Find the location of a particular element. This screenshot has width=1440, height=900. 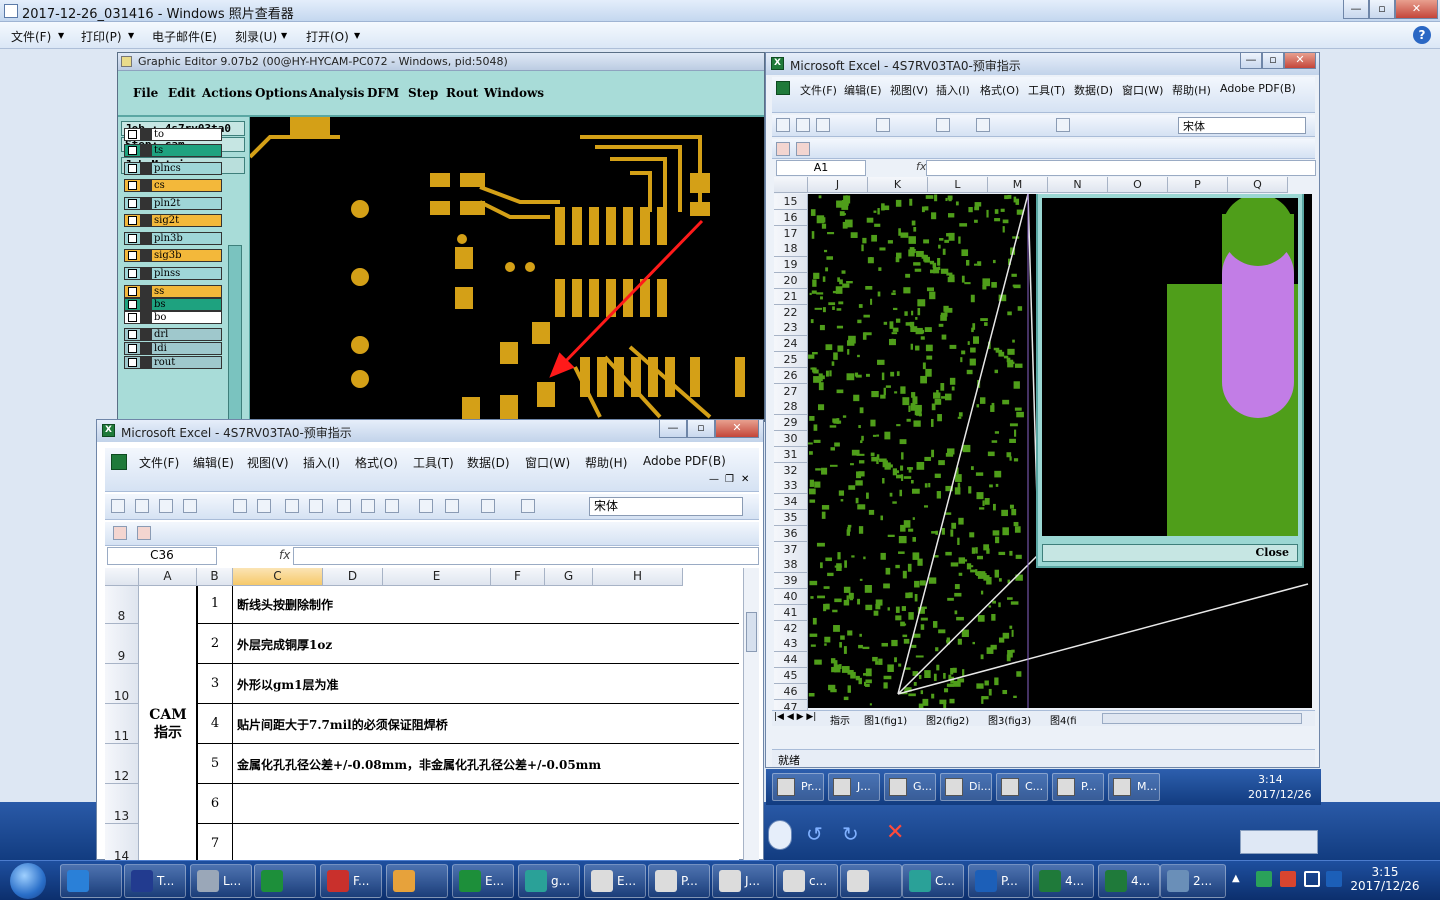

ge-menu-dfm: DFM is located at coordinates (383, 93).